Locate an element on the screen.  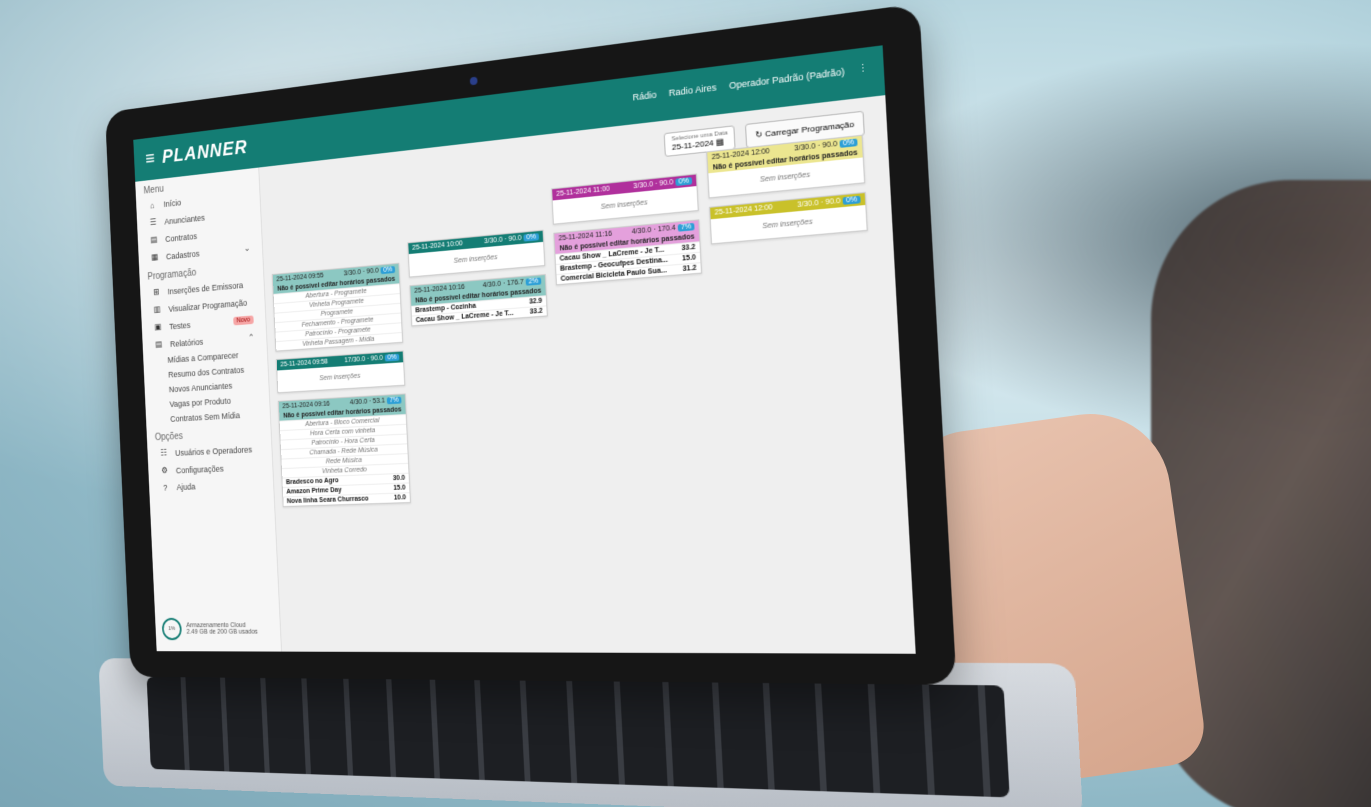
user-selector: Operador Padrão (Padrão) is located at coordinates (787, 78).